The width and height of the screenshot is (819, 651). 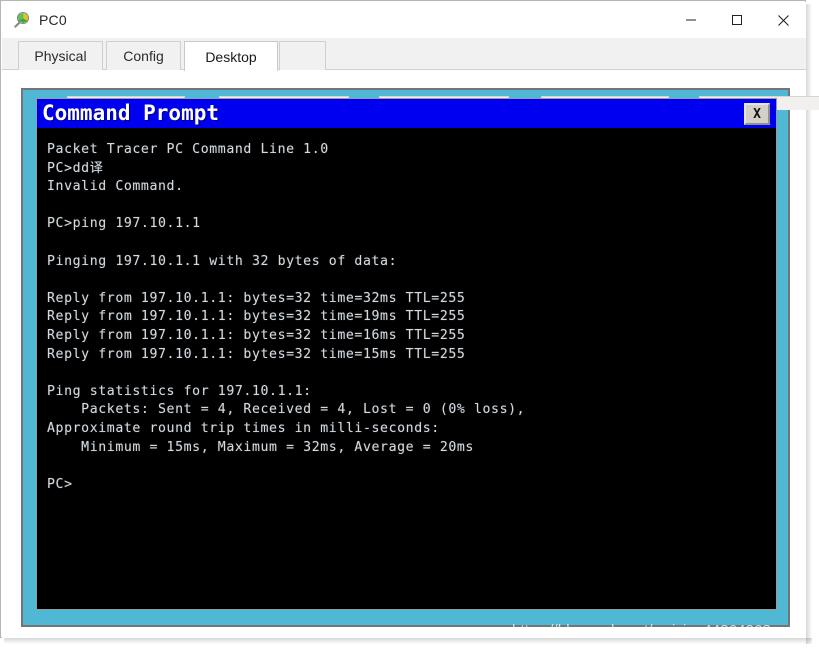 I want to click on window-controls, so click(x=737, y=20).